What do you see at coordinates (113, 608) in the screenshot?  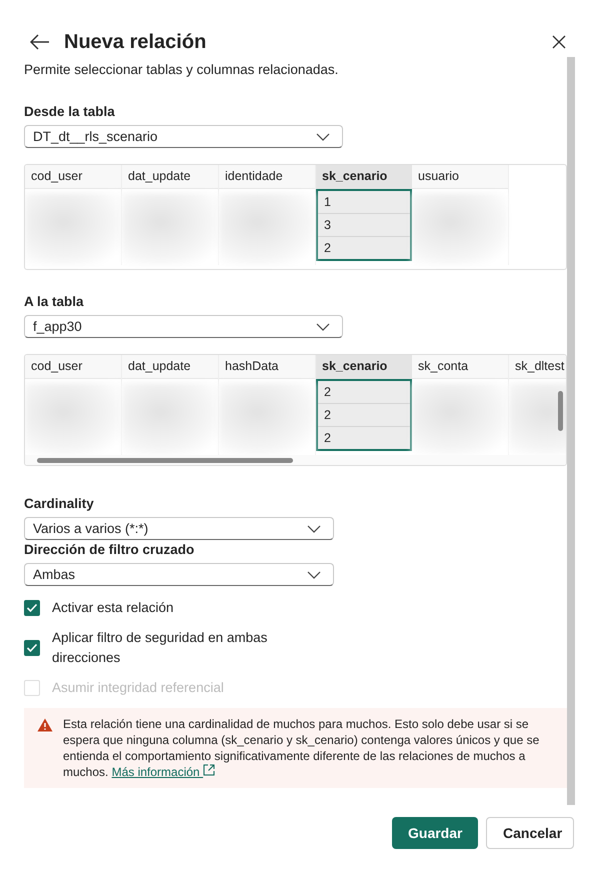 I see `checkbox-label: Activar esta relación` at bounding box center [113, 608].